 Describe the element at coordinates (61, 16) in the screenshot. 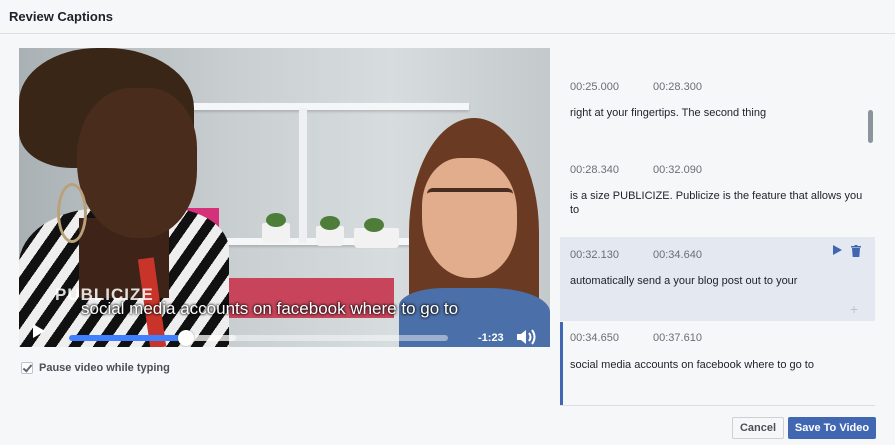

I see `dialog-title: Review Captions` at that location.